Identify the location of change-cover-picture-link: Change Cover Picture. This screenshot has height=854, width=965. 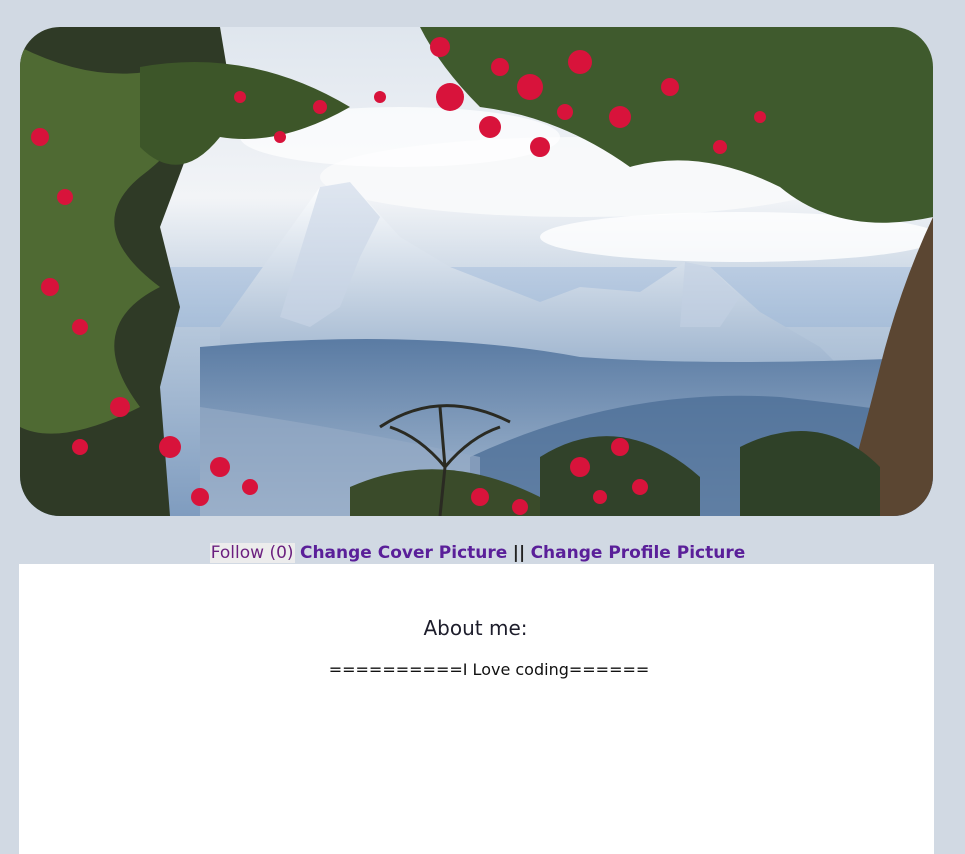
(403, 553).